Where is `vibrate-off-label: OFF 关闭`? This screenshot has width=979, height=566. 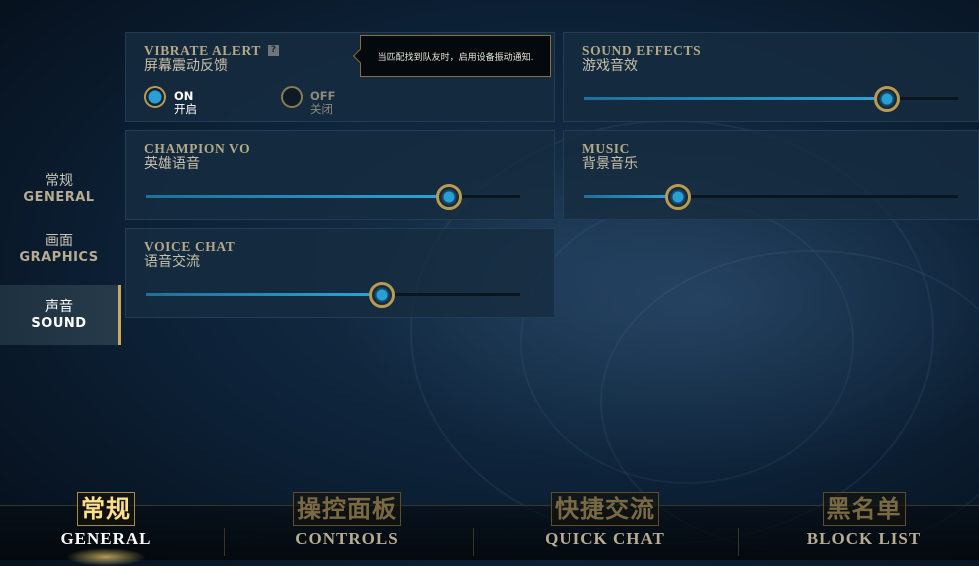 vibrate-off-label: OFF 关闭 is located at coordinates (323, 103).